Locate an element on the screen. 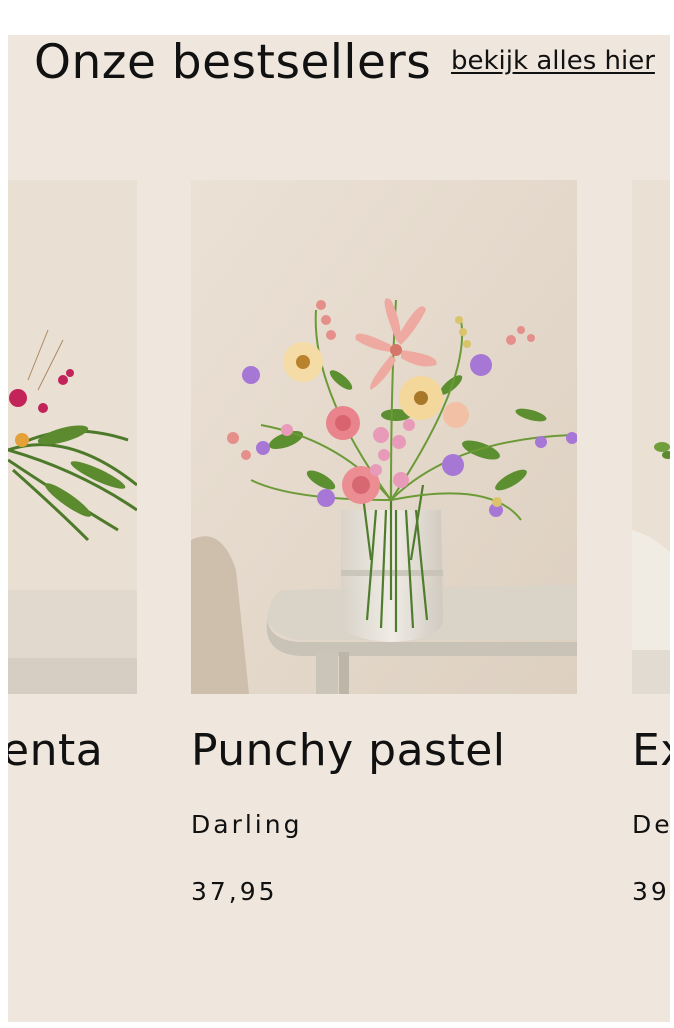  product-price: 37,95 is located at coordinates (234, 891).